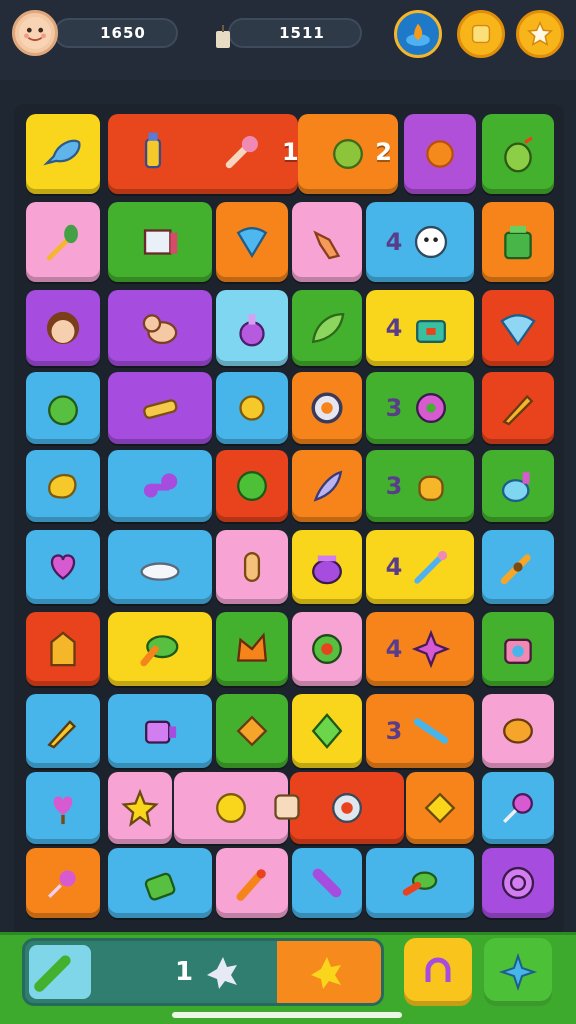 The width and height of the screenshot is (576, 1024). I want to click on key-icon, so click(160, 485).